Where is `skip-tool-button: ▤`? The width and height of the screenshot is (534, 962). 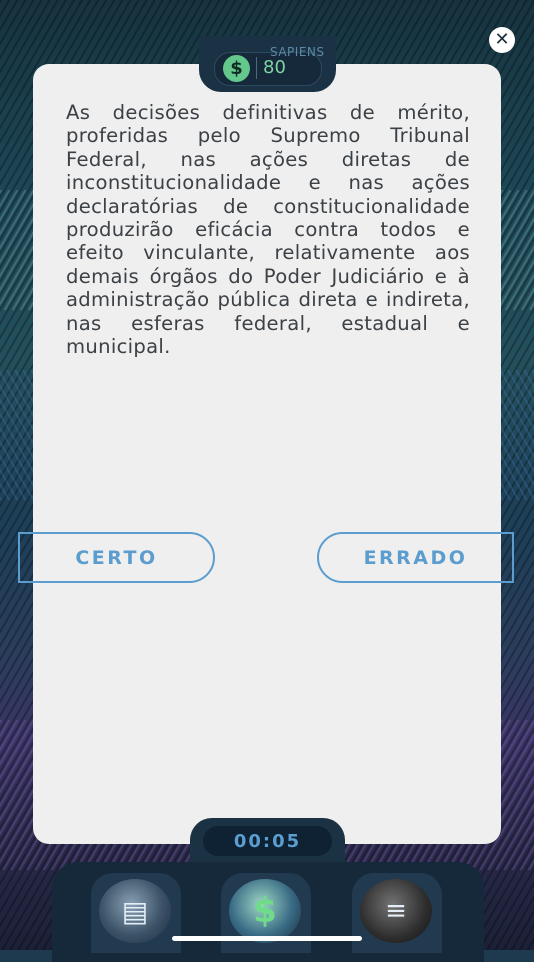
skip-tool-button: ▤ is located at coordinates (136, 913).